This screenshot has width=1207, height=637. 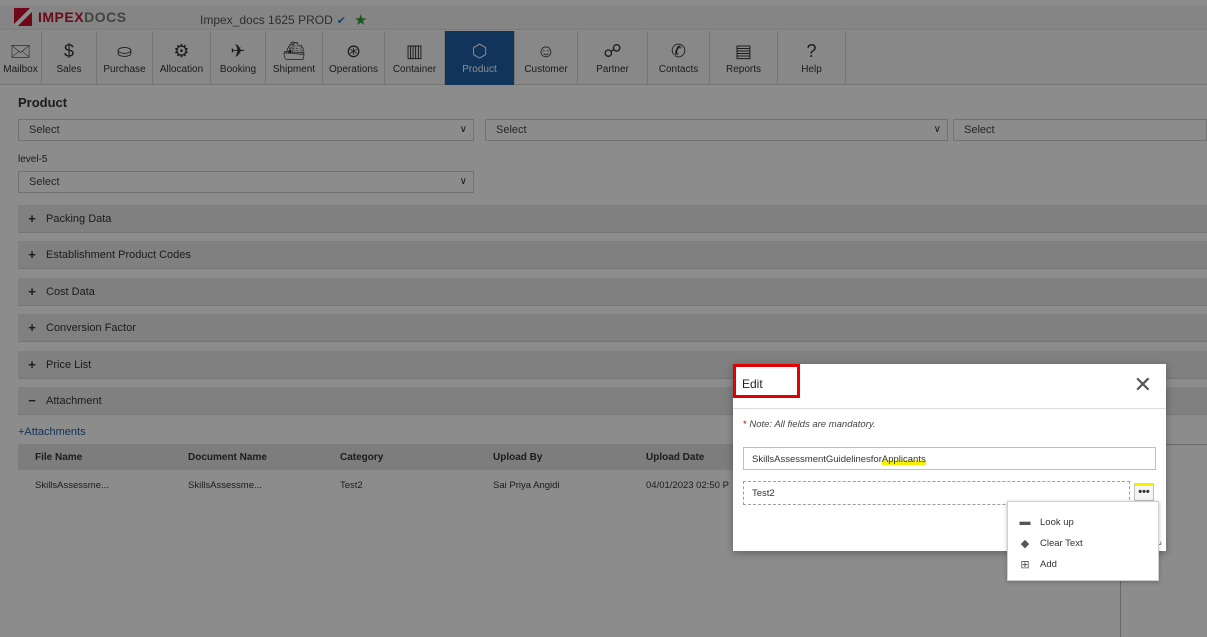 What do you see at coordinates (1143, 385) in the screenshot?
I see `close-icon: ✕` at bounding box center [1143, 385].